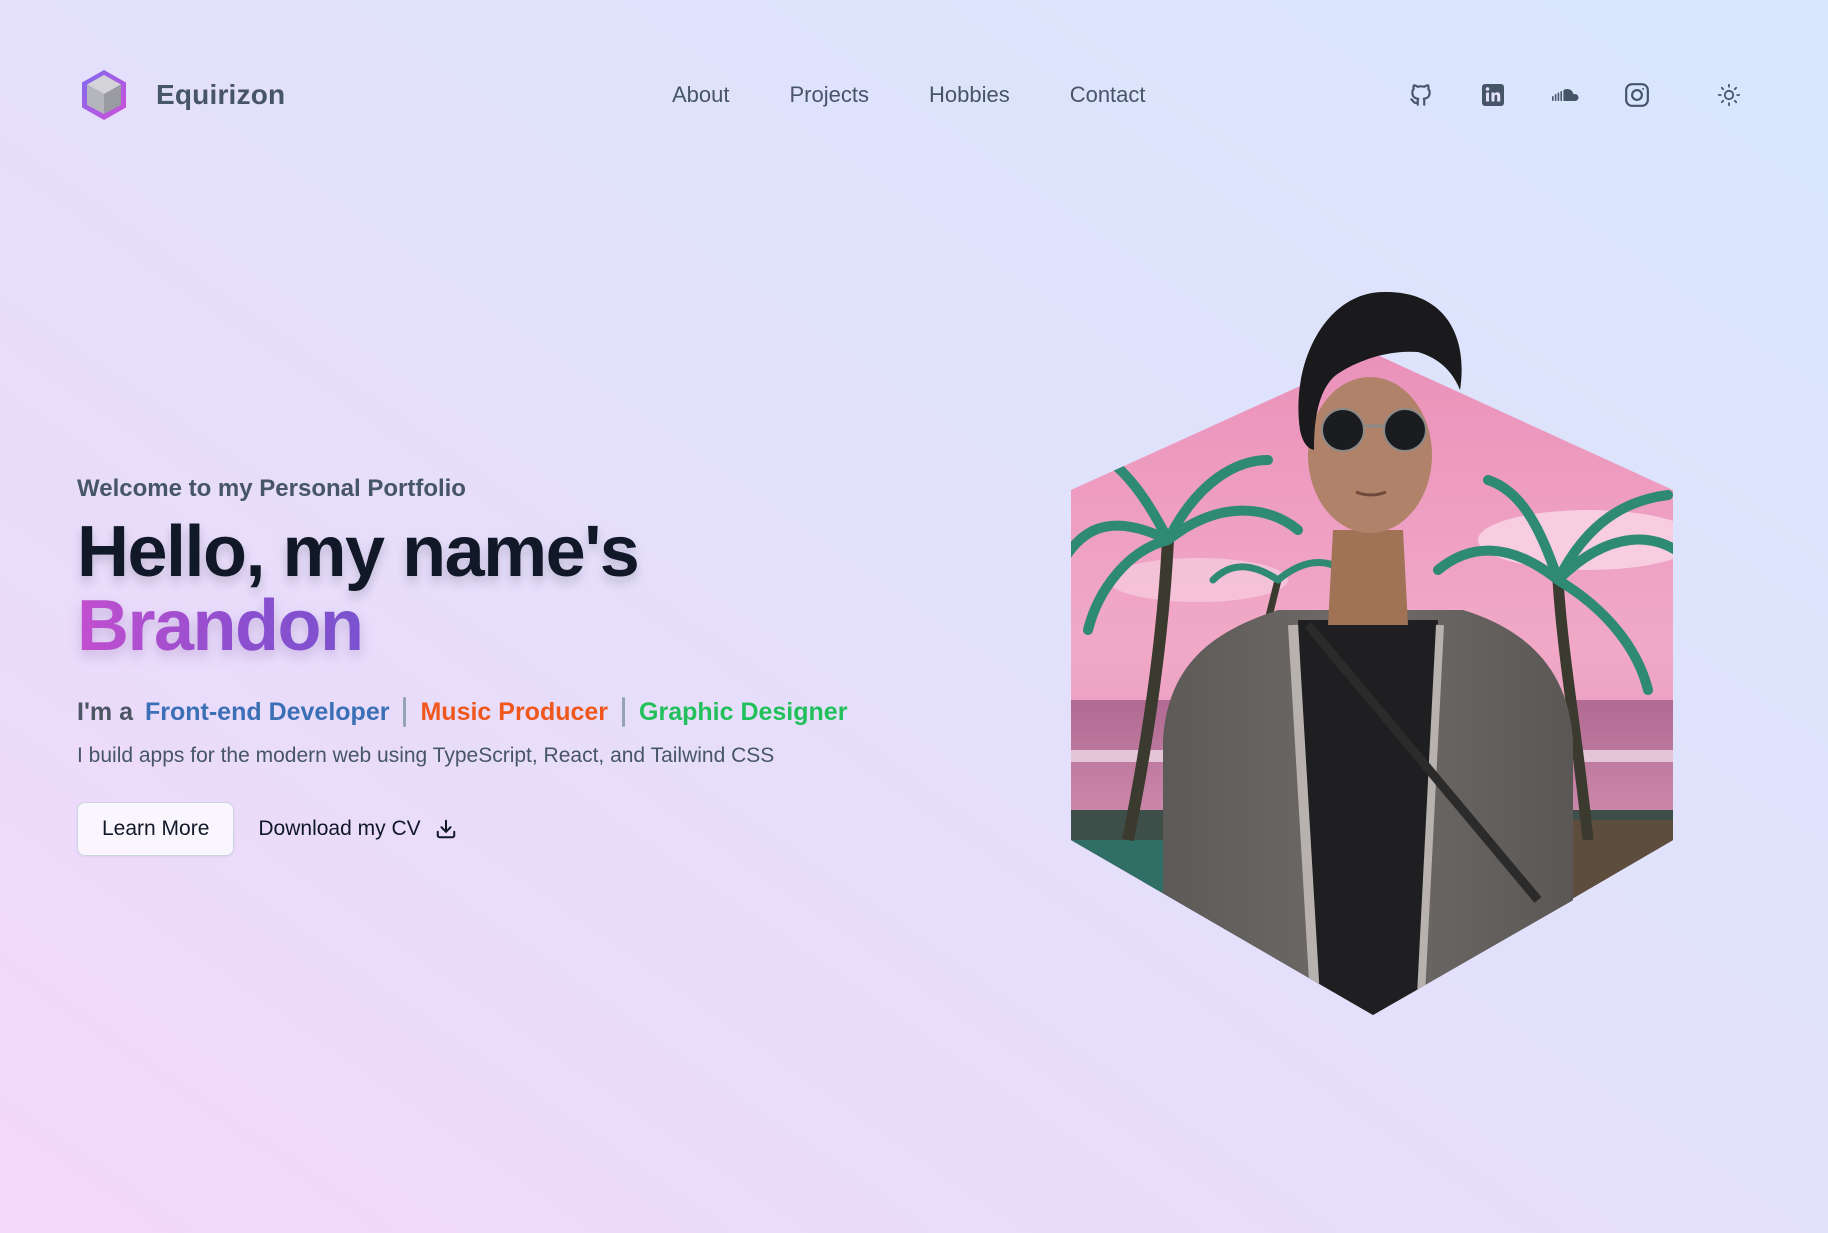  I want to click on nav-link-projects: Projects, so click(829, 95).